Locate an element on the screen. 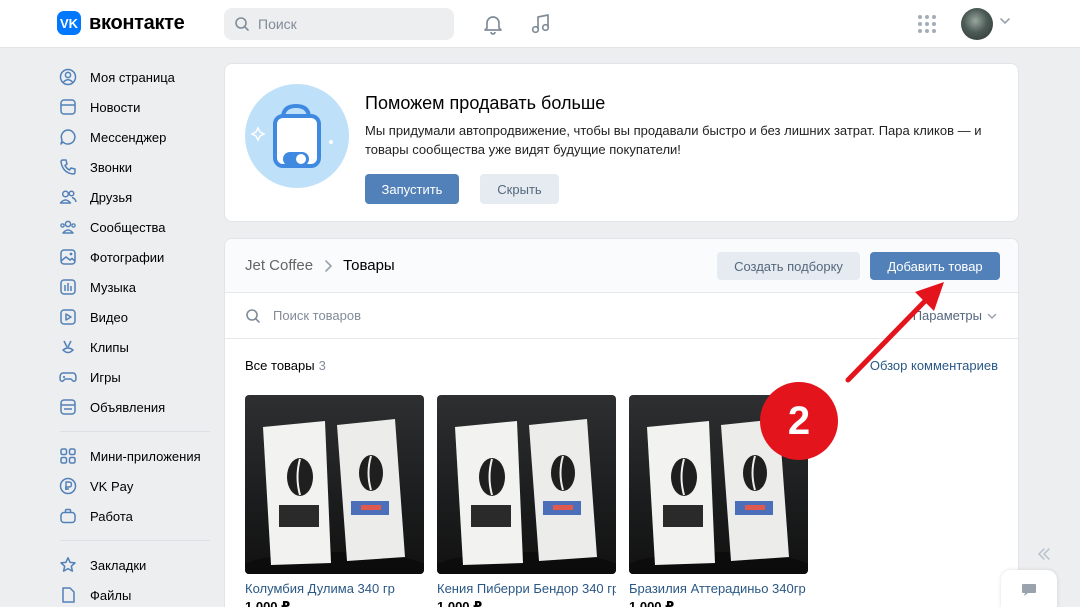 The image size is (1080, 607). sidebar-item-label: Сообщества is located at coordinates (128, 227).